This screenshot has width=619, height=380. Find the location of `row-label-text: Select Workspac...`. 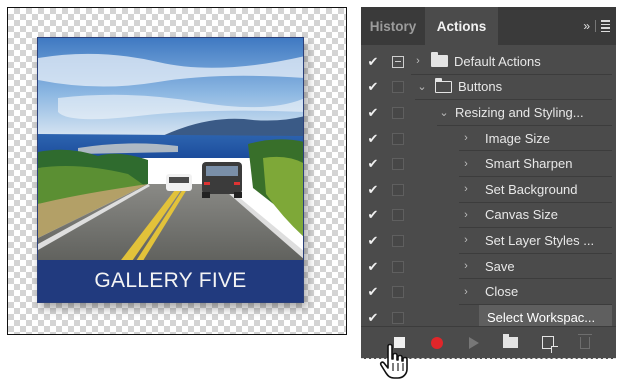

row-label-text: Select Workspac... is located at coordinates (541, 317).